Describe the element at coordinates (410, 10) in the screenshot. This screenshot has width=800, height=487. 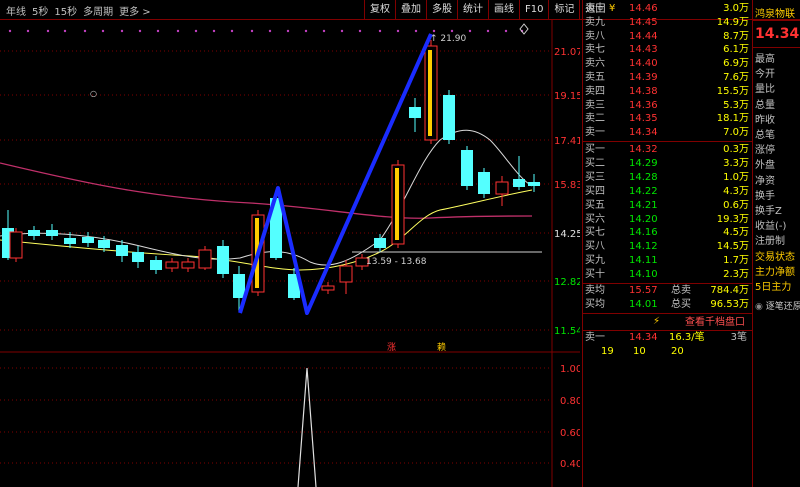
I see `overlay-button: 叠加` at that location.